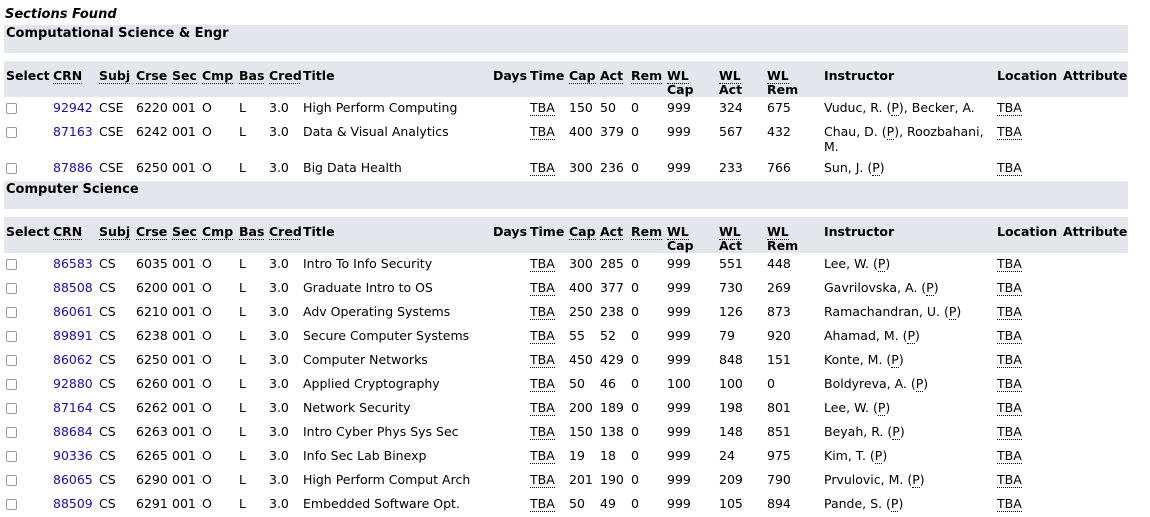 The image size is (1150, 517). What do you see at coordinates (1009, 108) in the screenshot?
I see `location-tba: TBA` at bounding box center [1009, 108].